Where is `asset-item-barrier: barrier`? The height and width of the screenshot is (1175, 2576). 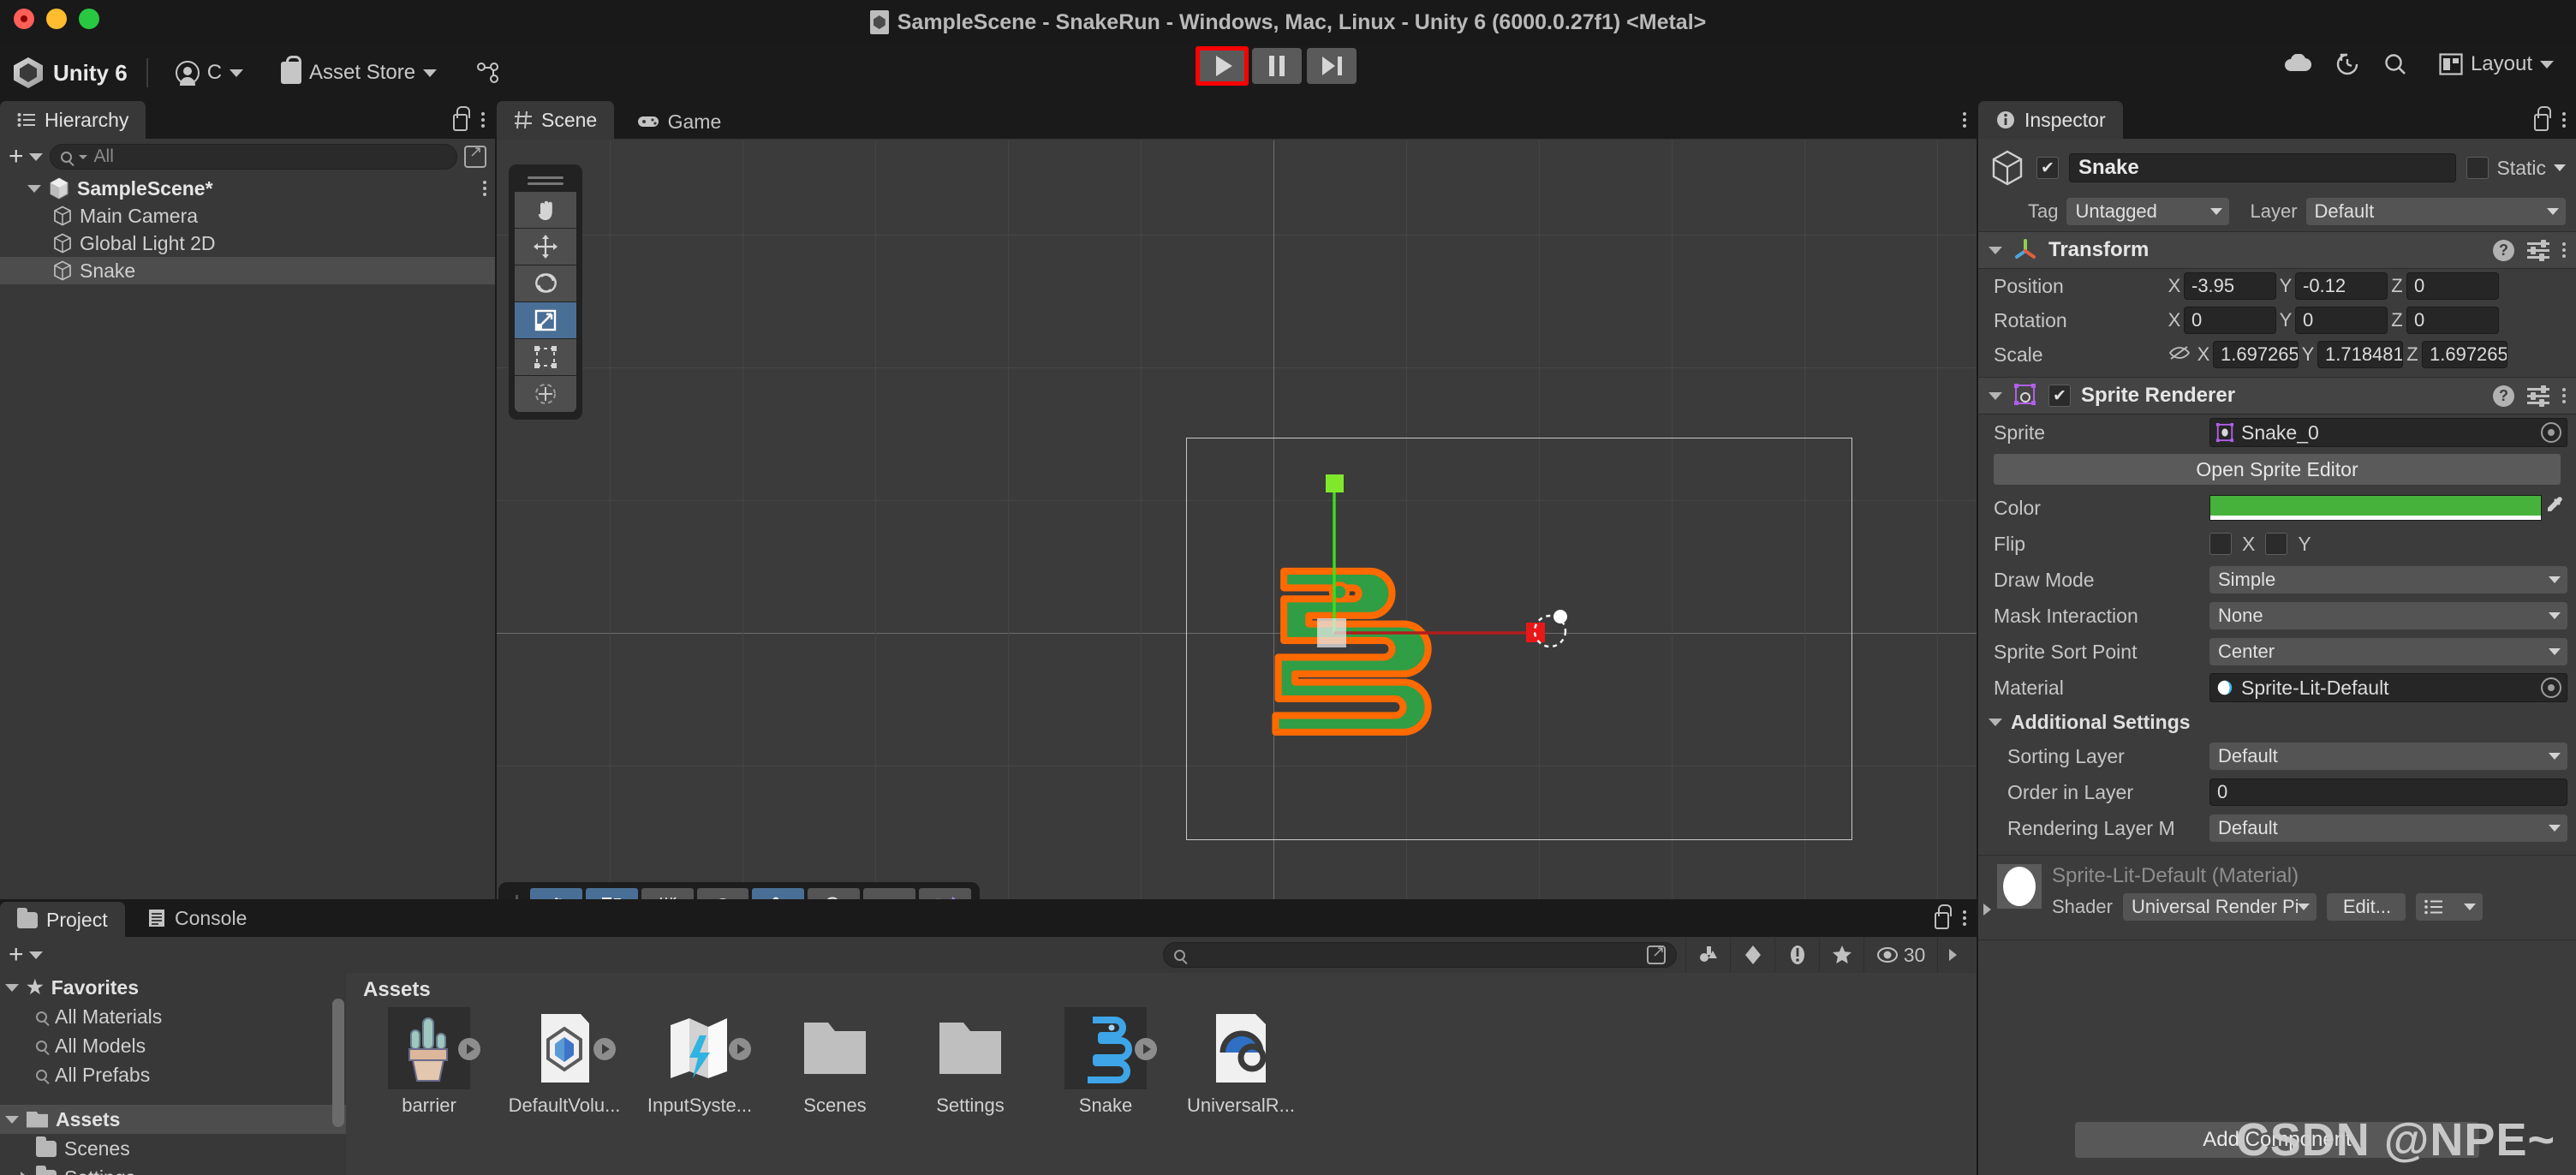
asset-item-barrier: barrier is located at coordinates (429, 1062).